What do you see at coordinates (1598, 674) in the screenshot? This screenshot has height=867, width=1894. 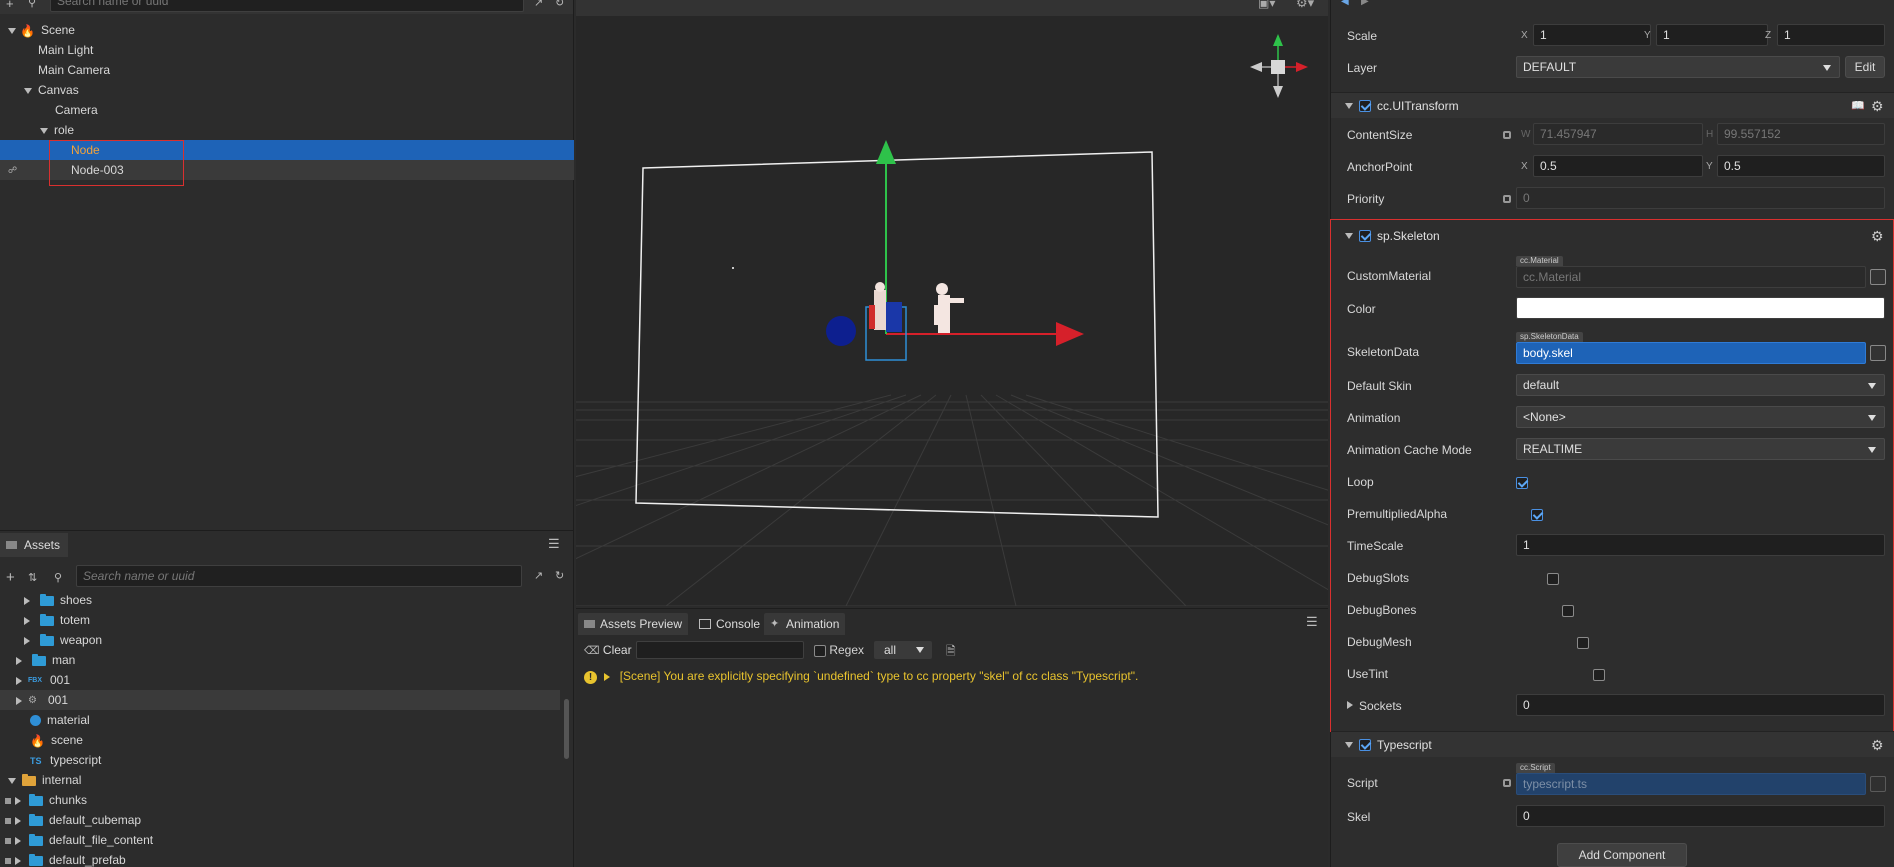 I see `use-tint-checkbox` at bounding box center [1598, 674].